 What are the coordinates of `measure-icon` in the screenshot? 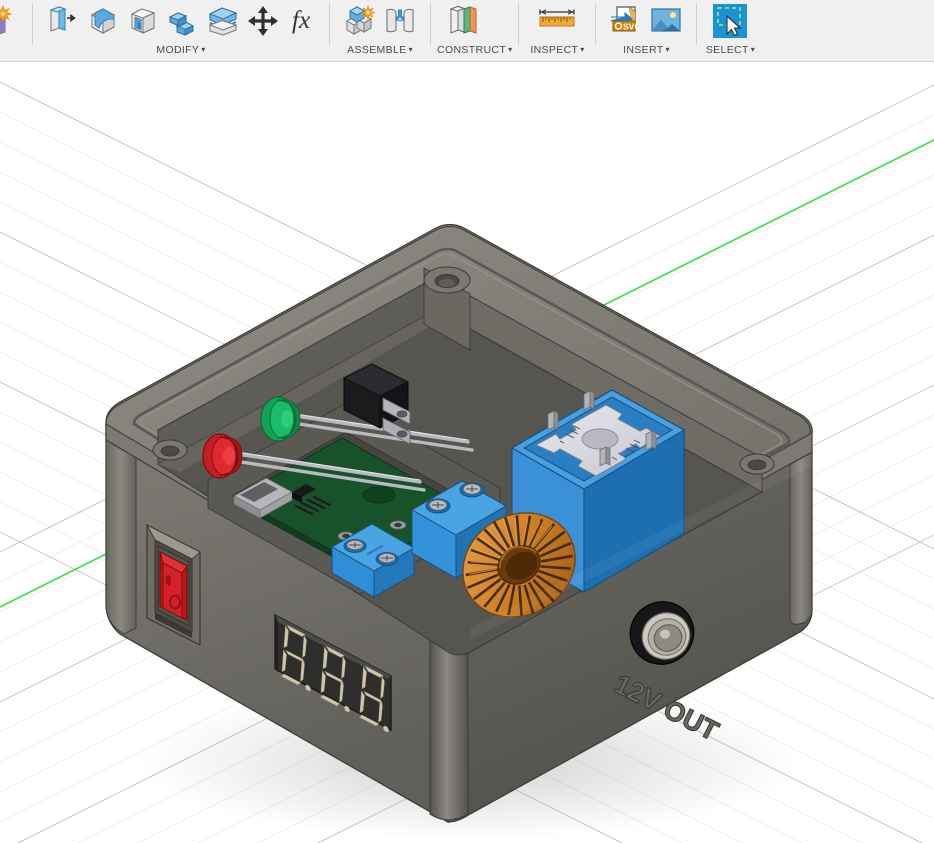 It's located at (557, 21).